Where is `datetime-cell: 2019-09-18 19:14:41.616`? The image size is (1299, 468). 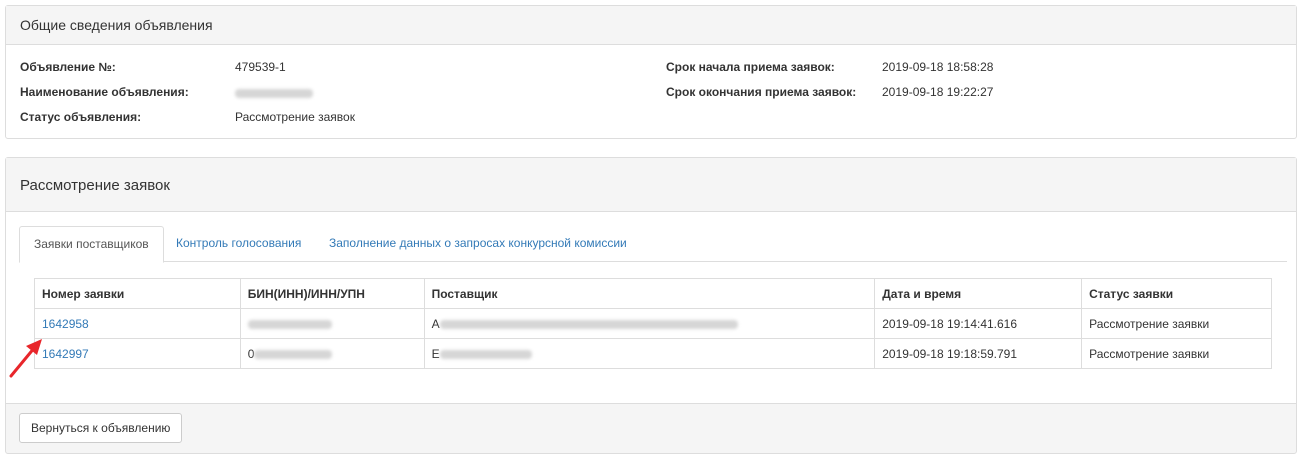
datetime-cell: 2019-09-18 19:14:41.616 is located at coordinates (978, 323).